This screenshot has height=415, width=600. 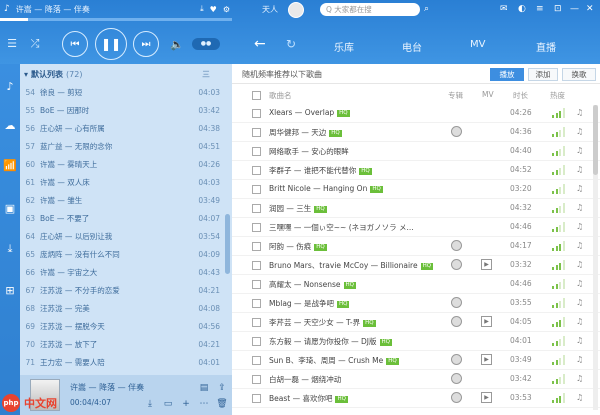 I want to click on playlist-sort: 三, so click(x=206, y=74).